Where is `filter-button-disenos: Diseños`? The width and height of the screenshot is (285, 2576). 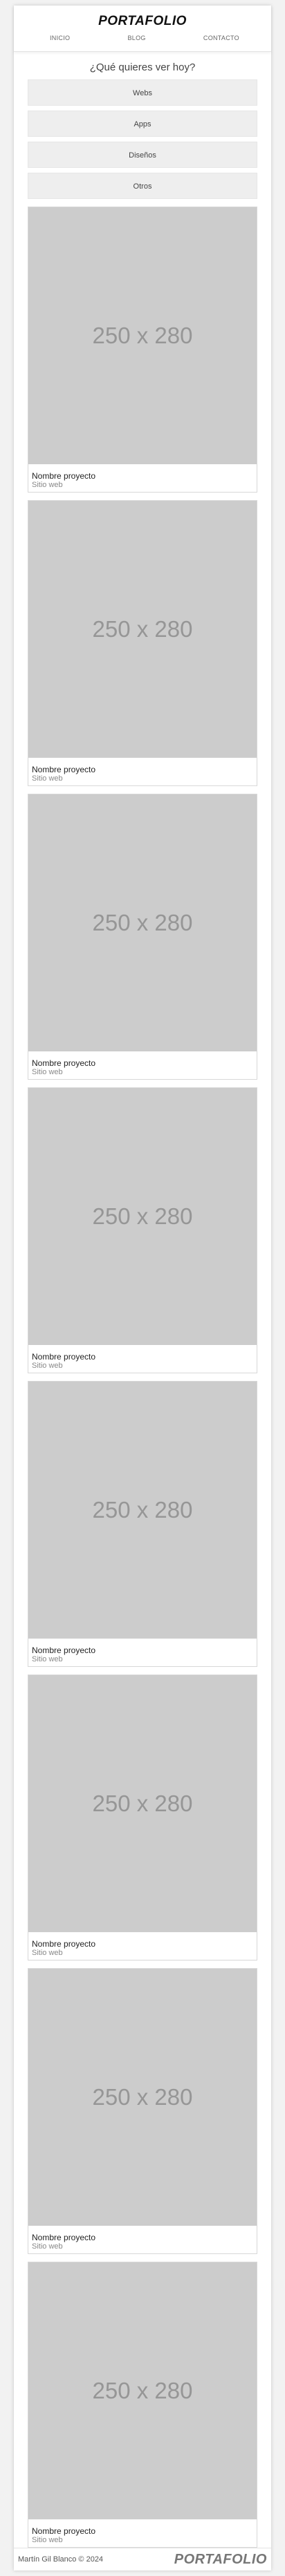
filter-button-disenos: Diseños is located at coordinates (142, 155).